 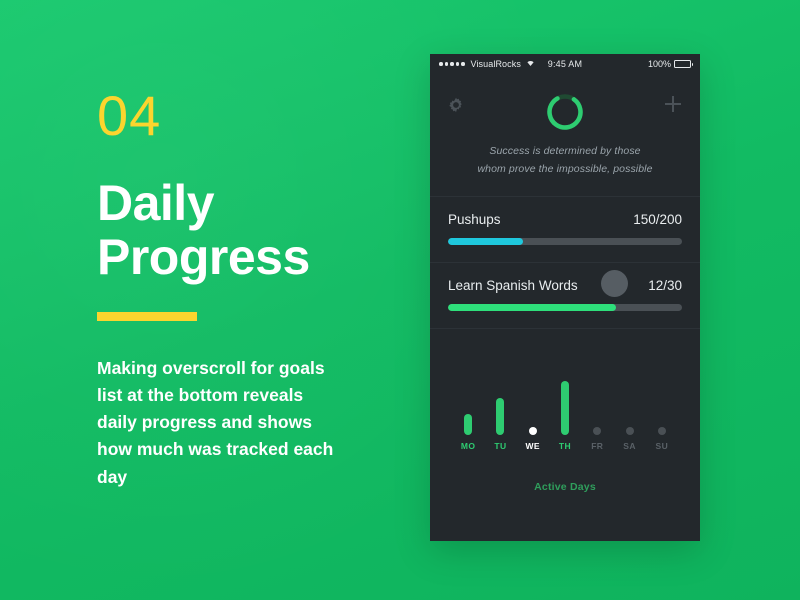 I want to click on goal-count: 150/200, so click(x=657, y=219).